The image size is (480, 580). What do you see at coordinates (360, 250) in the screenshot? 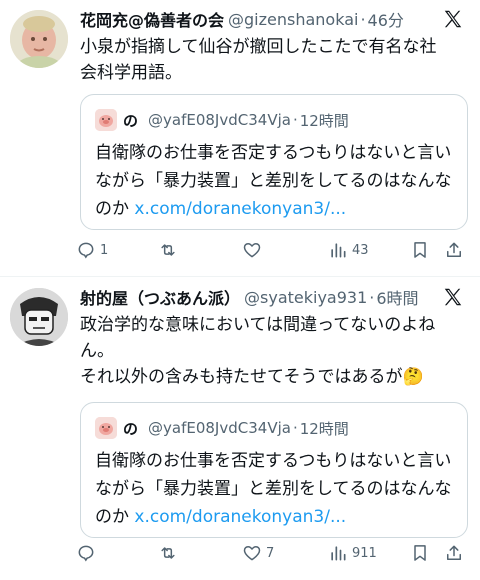
I see `view-count: 43` at bounding box center [360, 250].